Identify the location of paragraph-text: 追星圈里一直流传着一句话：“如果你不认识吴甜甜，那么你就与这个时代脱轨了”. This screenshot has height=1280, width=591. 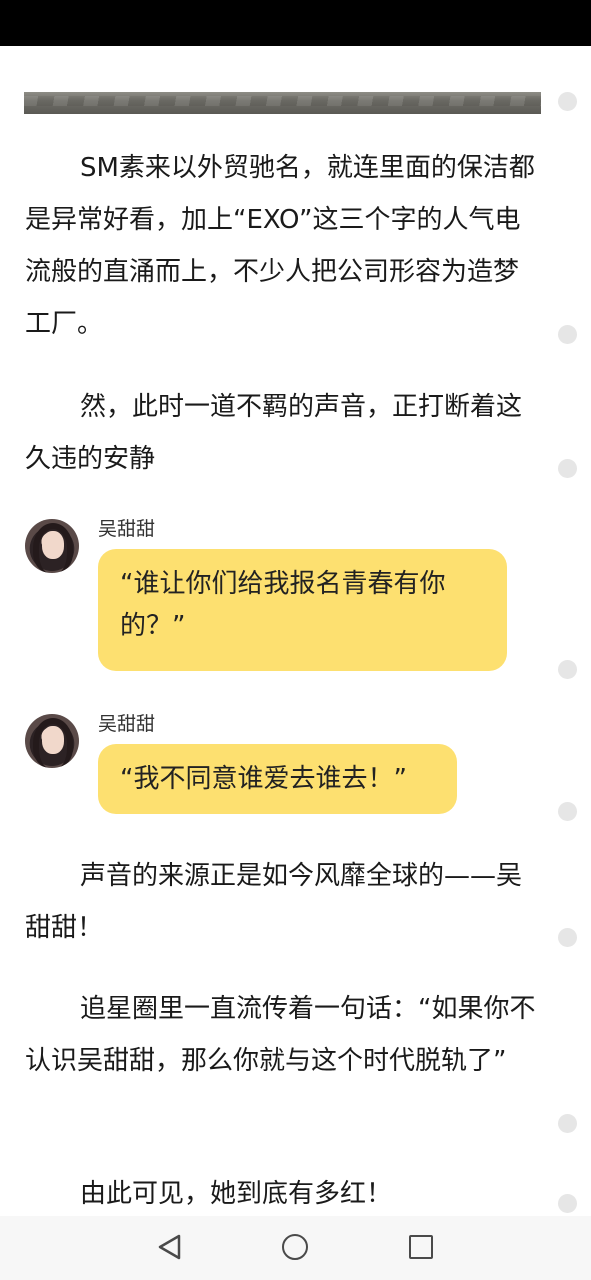
(280, 1035).